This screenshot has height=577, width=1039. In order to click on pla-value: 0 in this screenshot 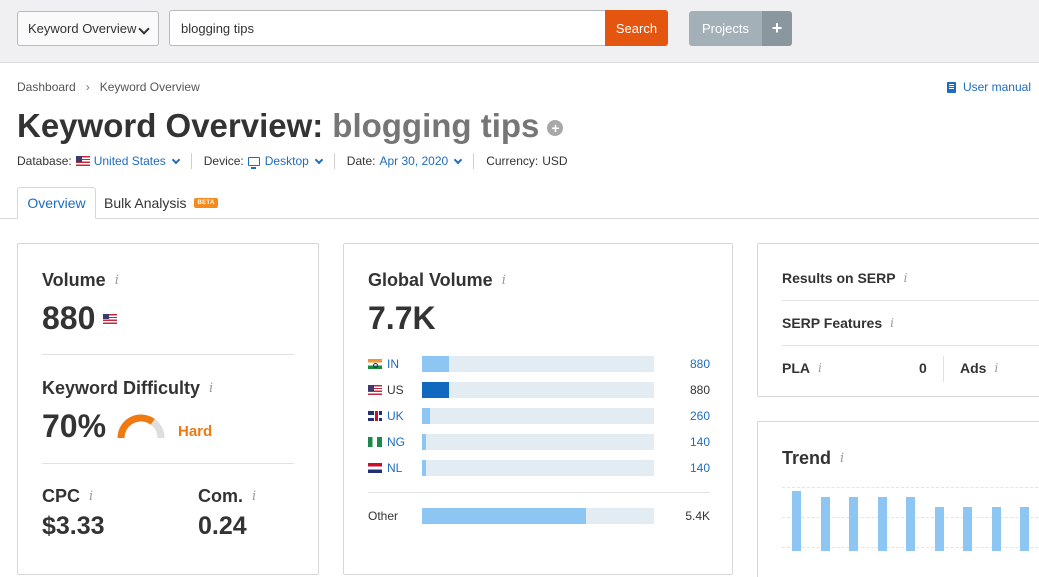, I will do `click(923, 368)`.